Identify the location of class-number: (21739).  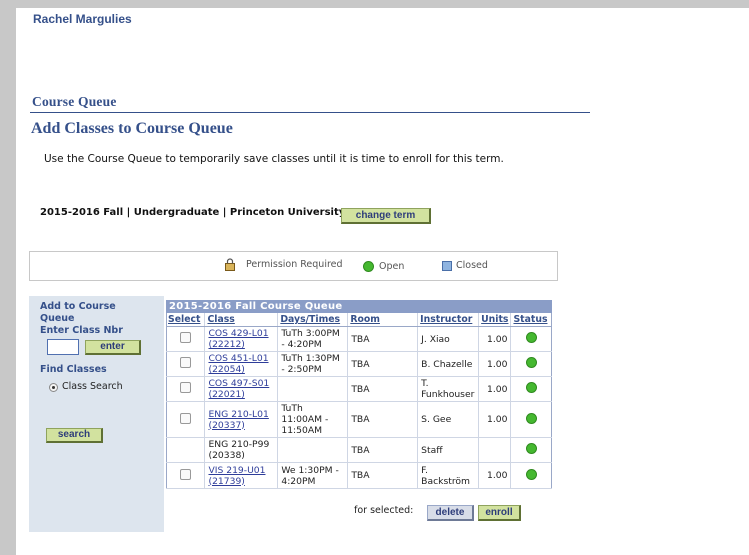
(241, 481).